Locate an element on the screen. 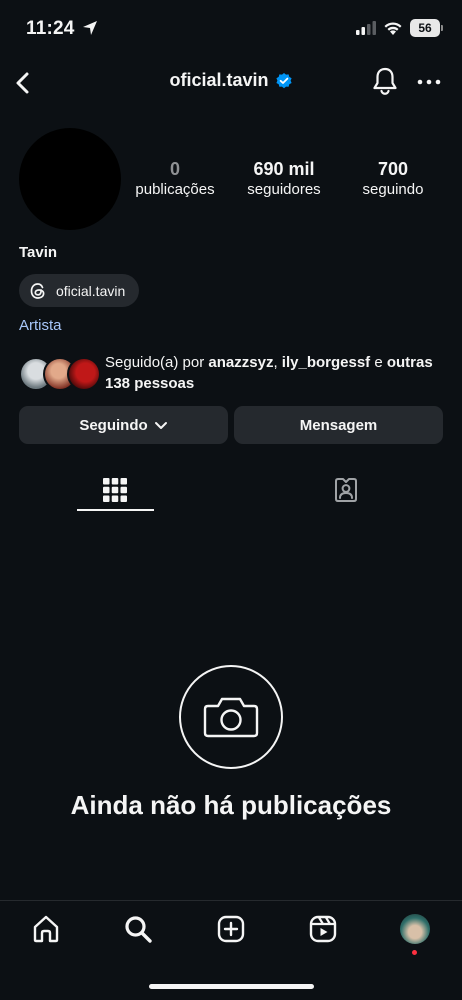 Image resolution: width=462 pixels, height=1000 pixels. notifications-button is located at coordinates (385, 83).